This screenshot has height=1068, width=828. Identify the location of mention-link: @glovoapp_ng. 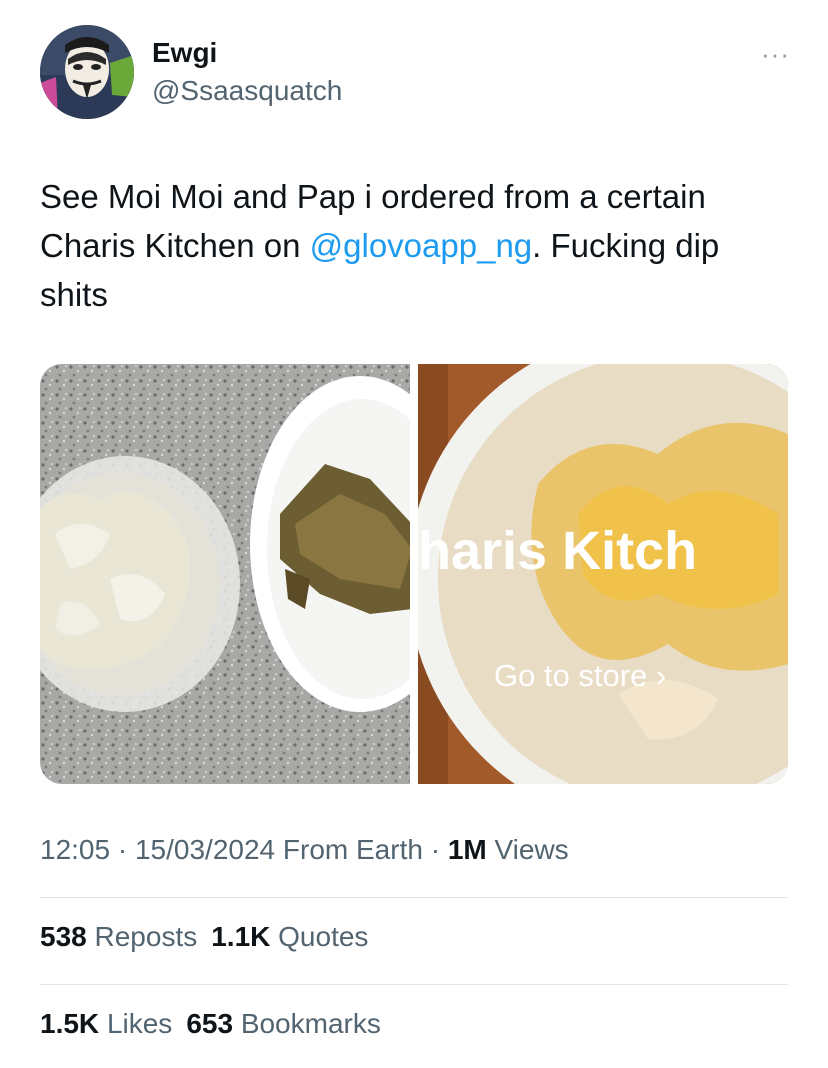
(421, 245).